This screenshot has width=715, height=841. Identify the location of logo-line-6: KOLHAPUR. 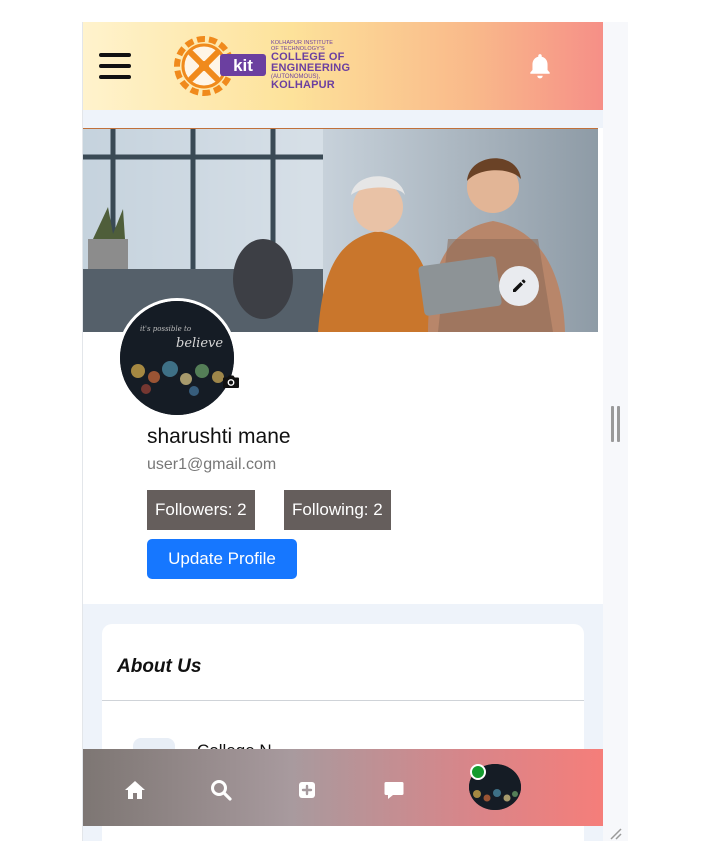
(303, 85).